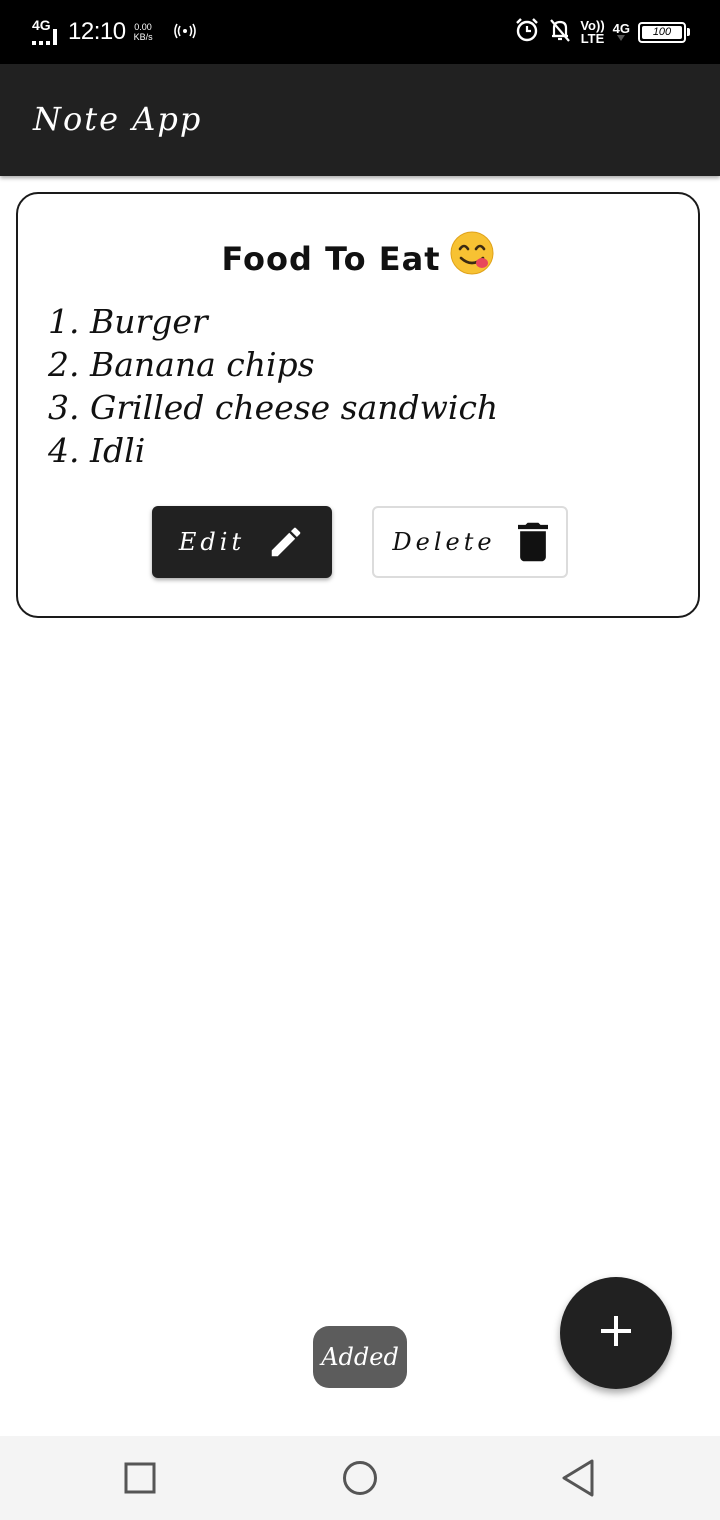 Image resolution: width=720 pixels, height=1520 pixels. I want to click on network-4g-label: 4G, so click(621, 28).